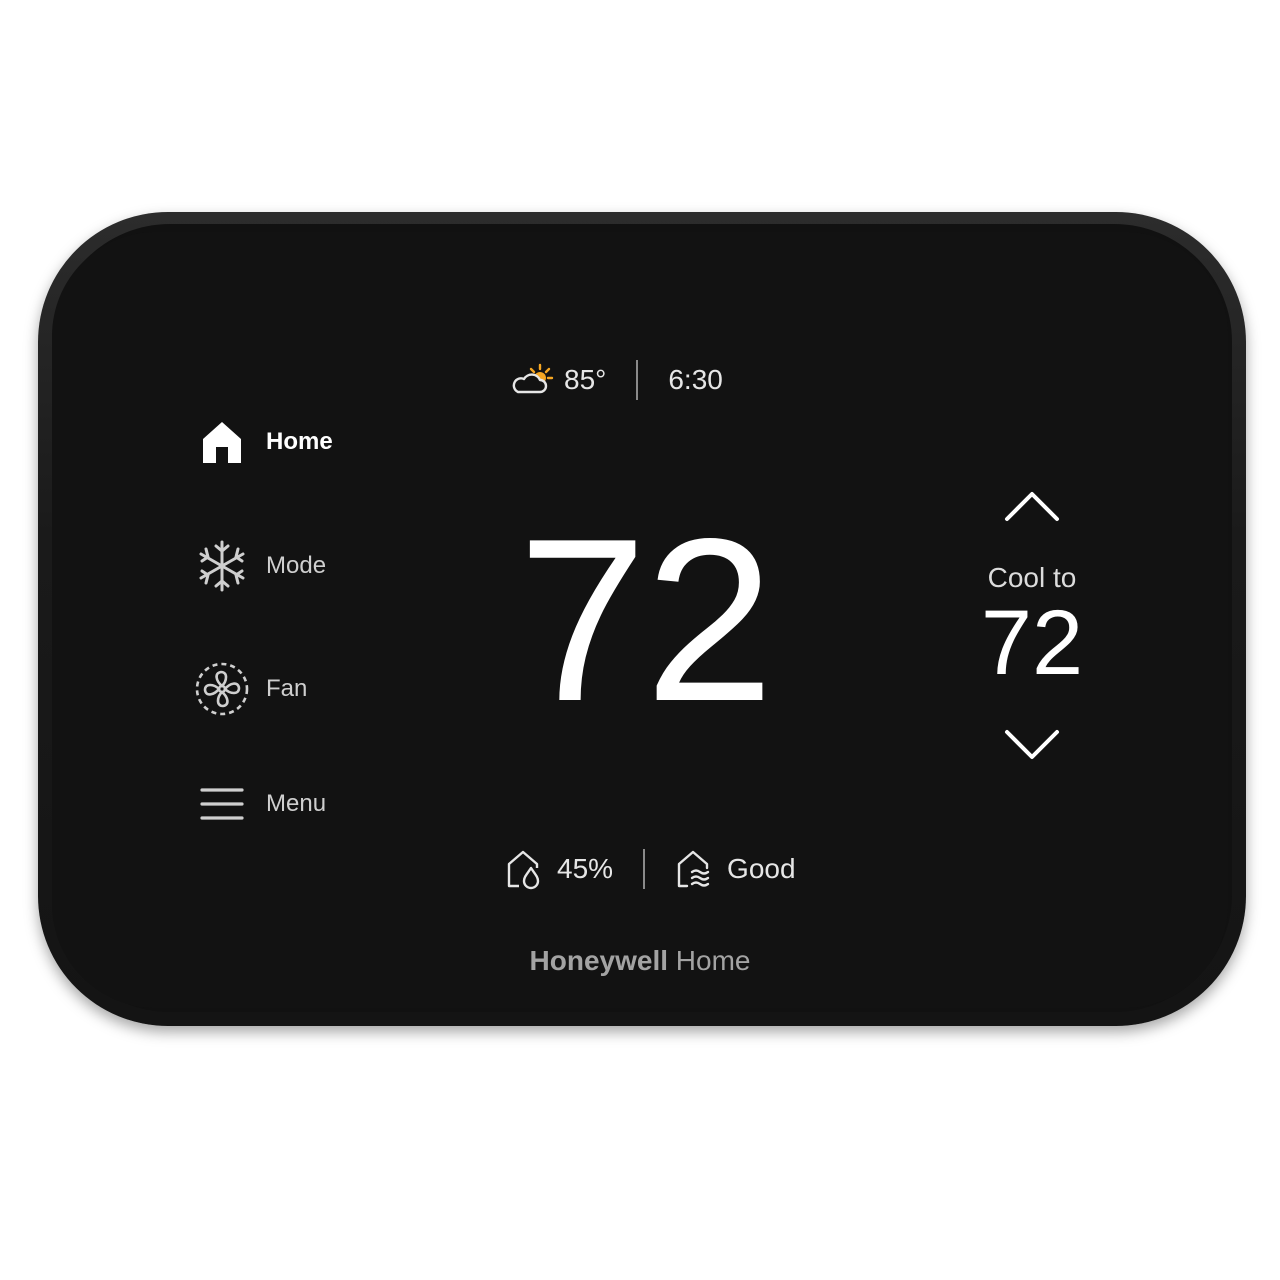 This screenshot has width=1280, height=1280. I want to click on brand-logo: Honeywell Home, so click(640, 961).